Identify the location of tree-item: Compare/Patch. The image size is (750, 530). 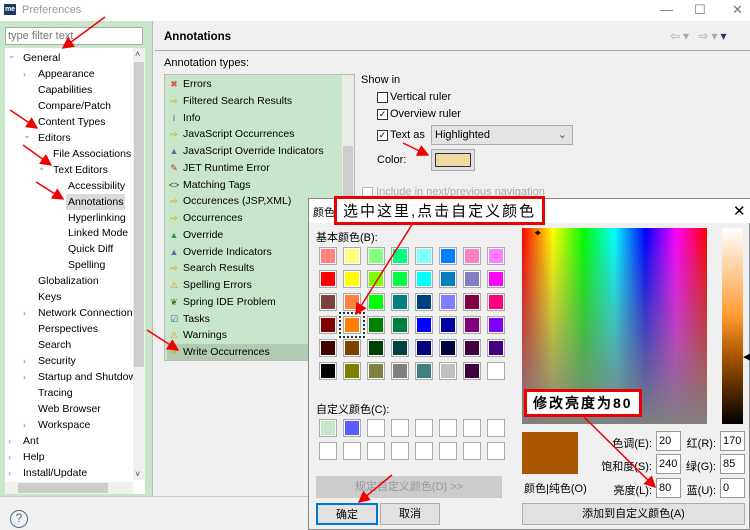
(74, 106).